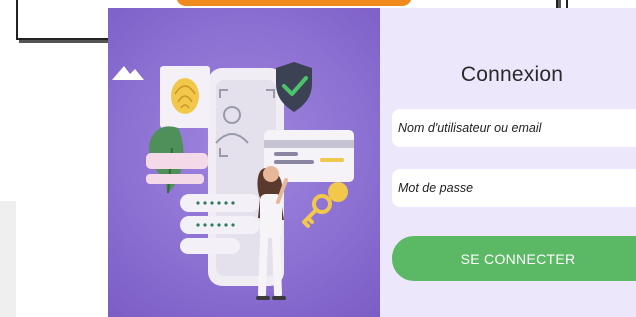 This screenshot has width=636, height=317. I want to click on username-email-input, so click(514, 128).